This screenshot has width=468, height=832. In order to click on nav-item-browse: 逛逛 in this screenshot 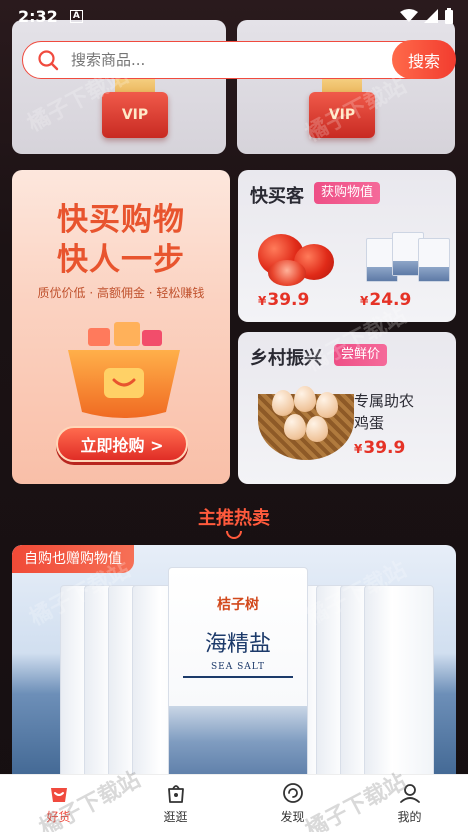, I will do `click(175, 803)`.